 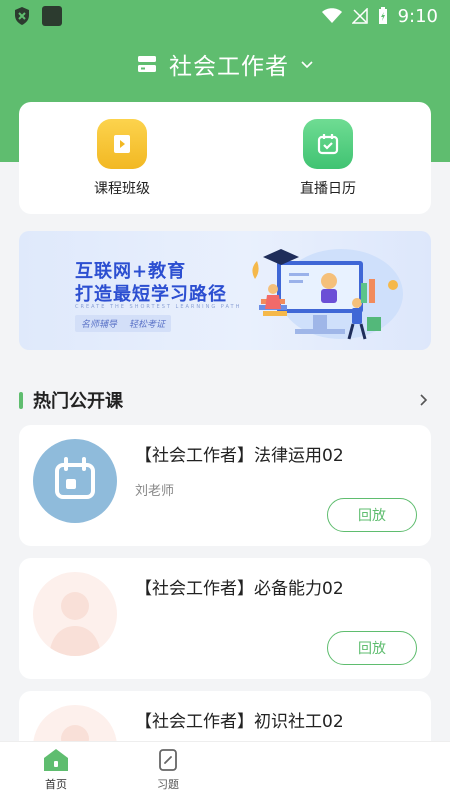 What do you see at coordinates (168, 784) in the screenshot?
I see `tab-label: 习题` at bounding box center [168, 784].